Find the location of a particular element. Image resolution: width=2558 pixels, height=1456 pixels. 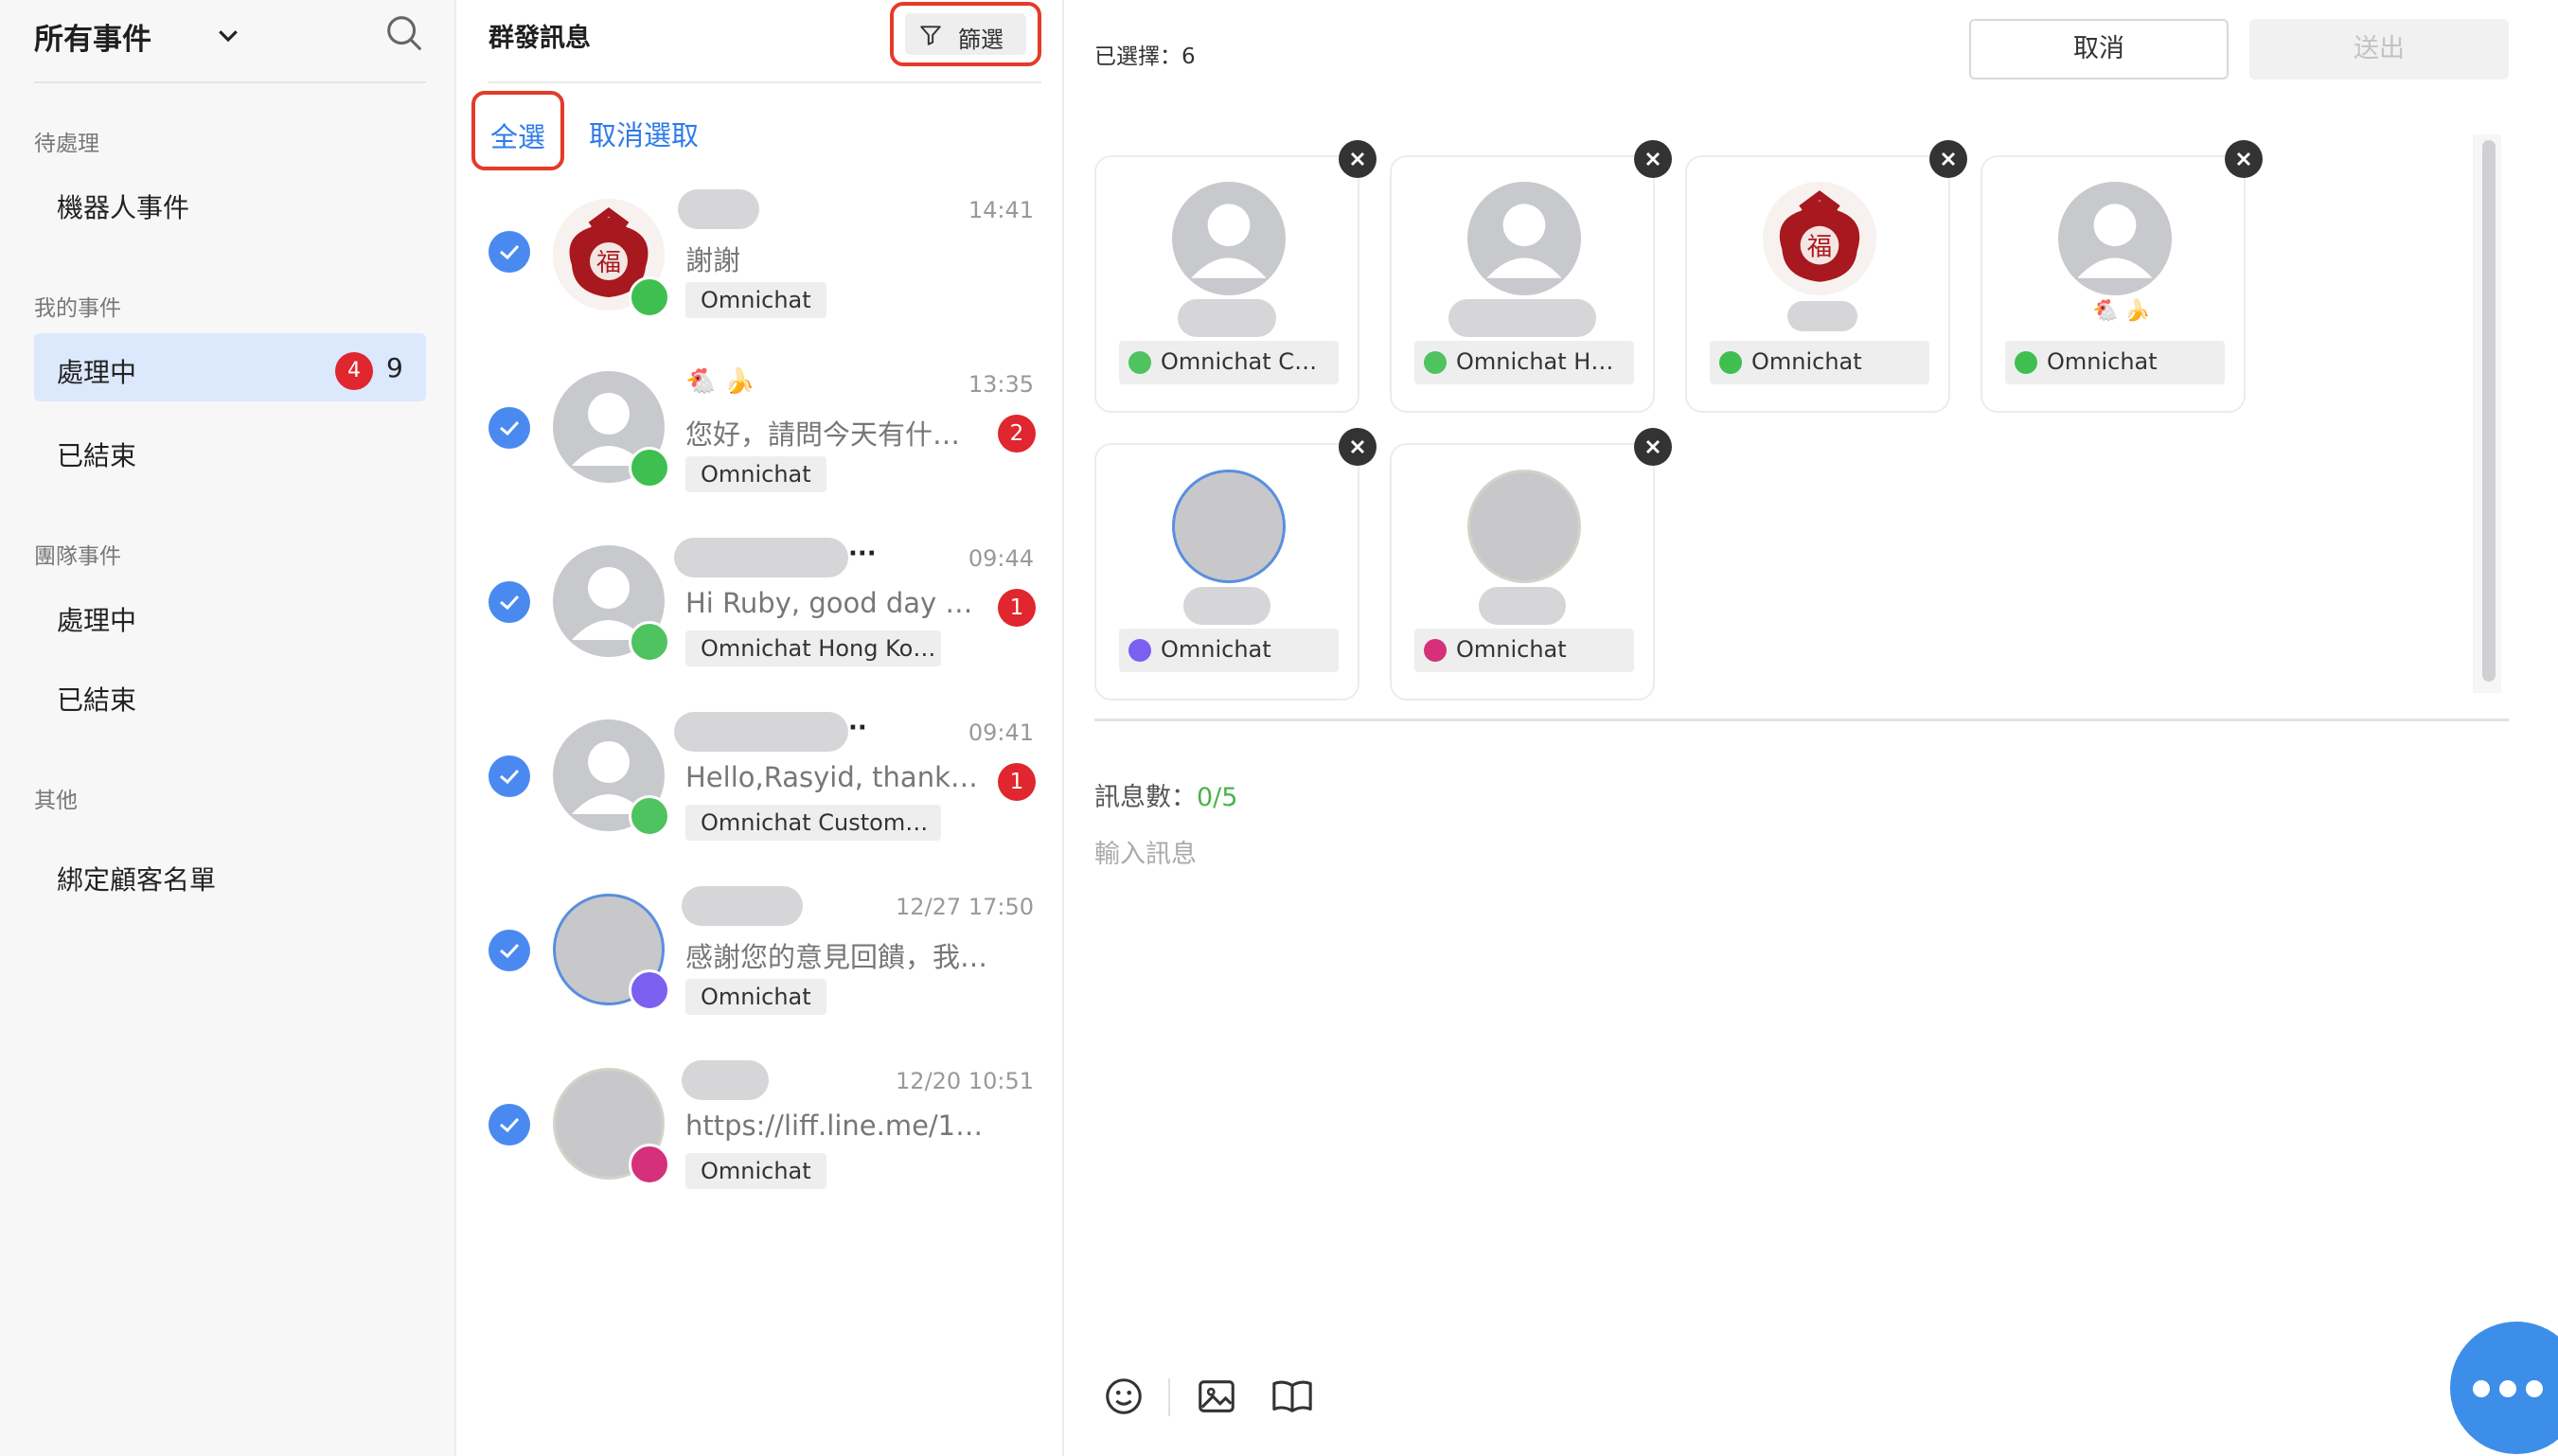

timestamp: 09:41 is located at coordinates (1001, 733).